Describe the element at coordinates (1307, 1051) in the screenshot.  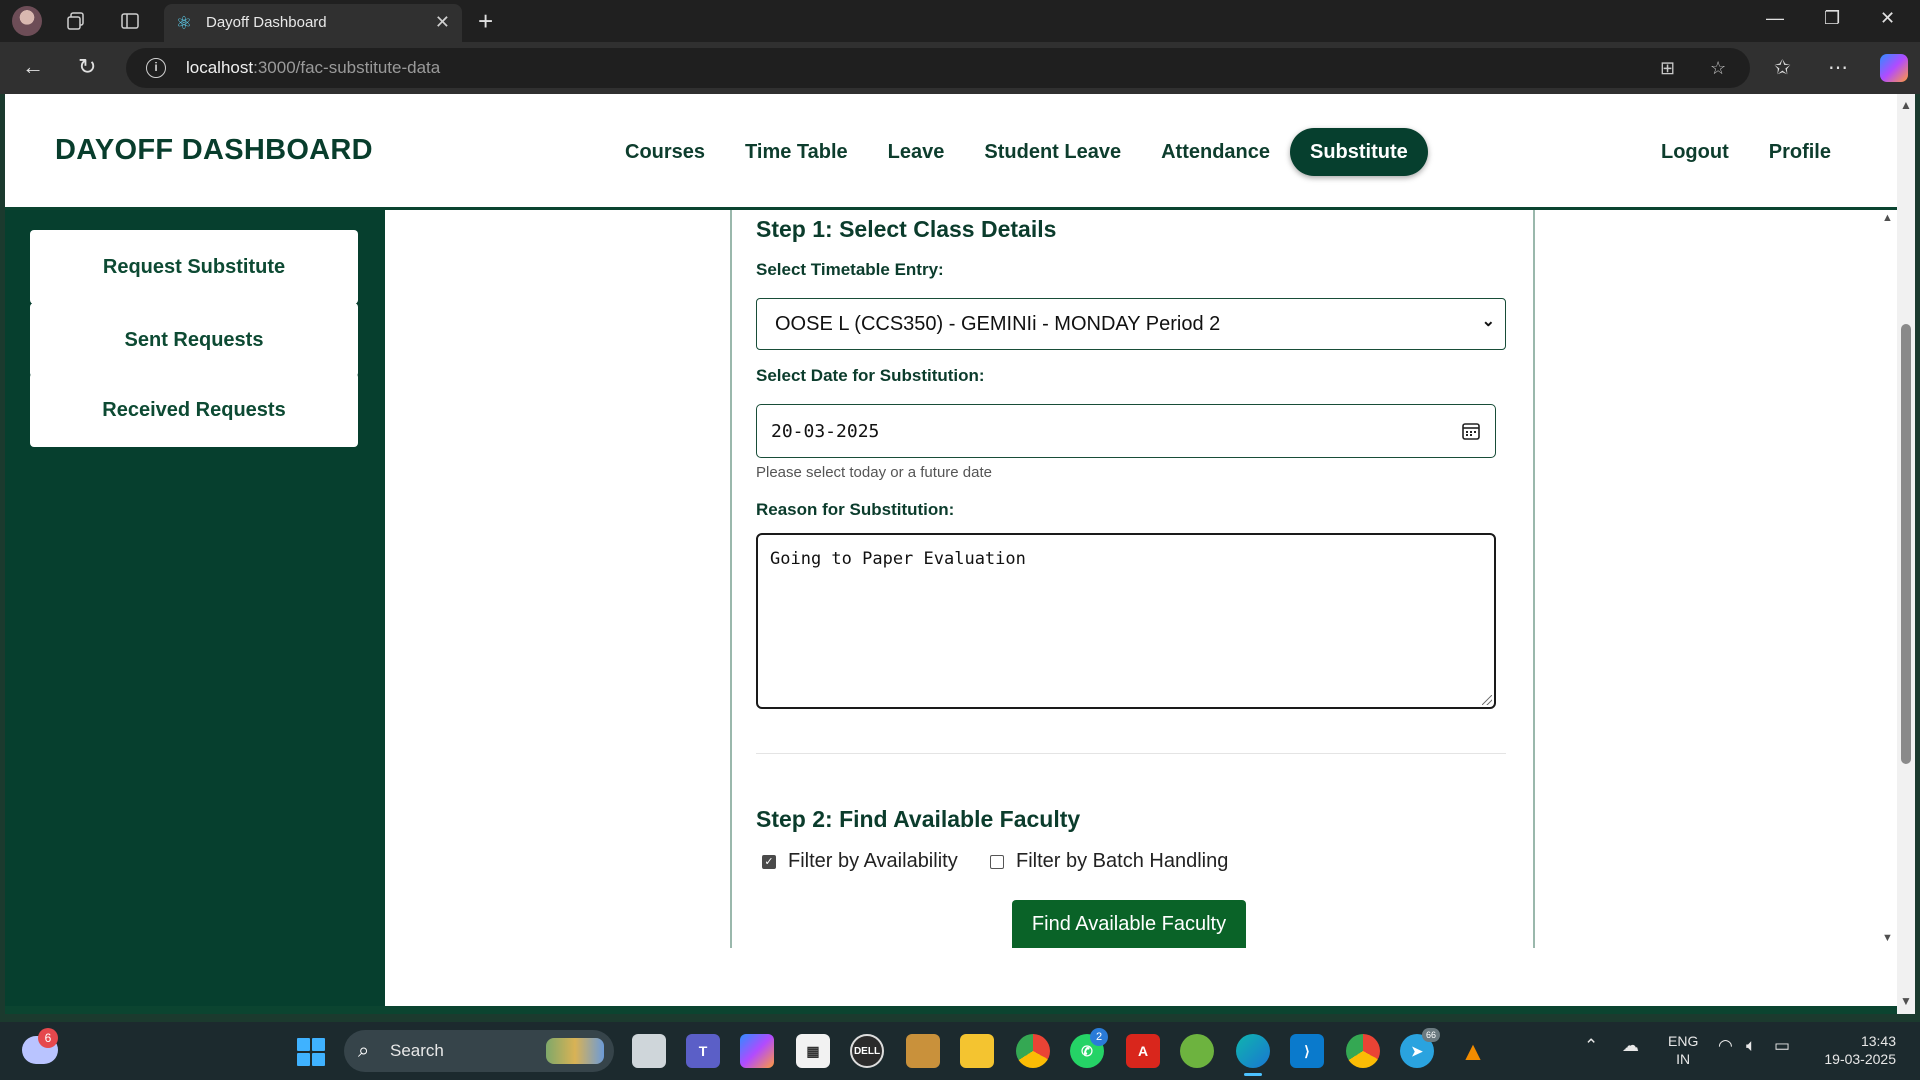
I see `vscode-icon: ⟩` at that location.